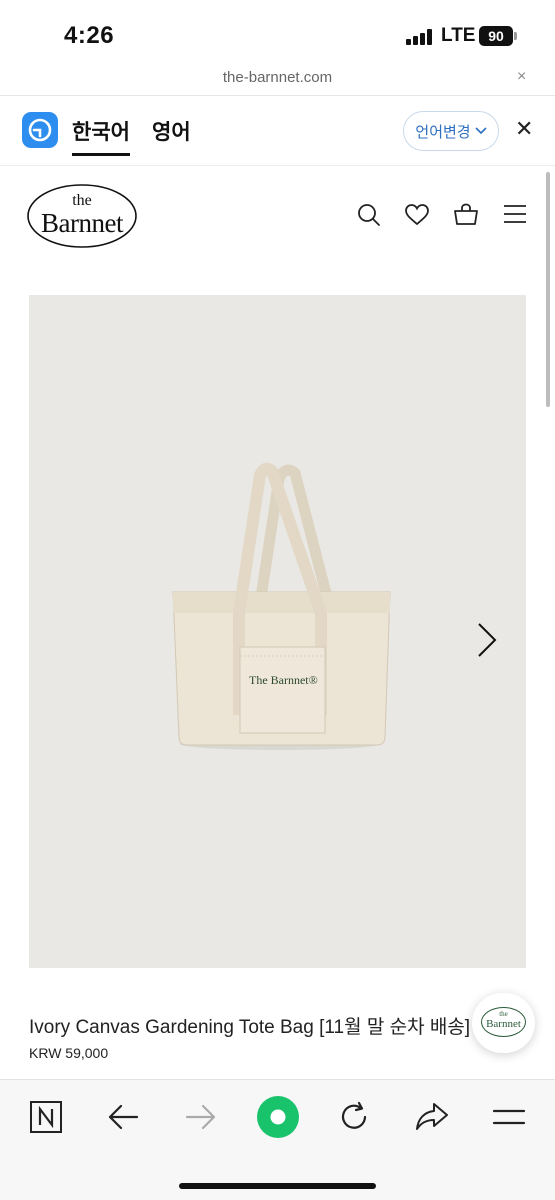 The image size is (555, 1200). Describe the element at coordinates (171, 131) in the screenshot. I see `tab-english: 영어` at that location.